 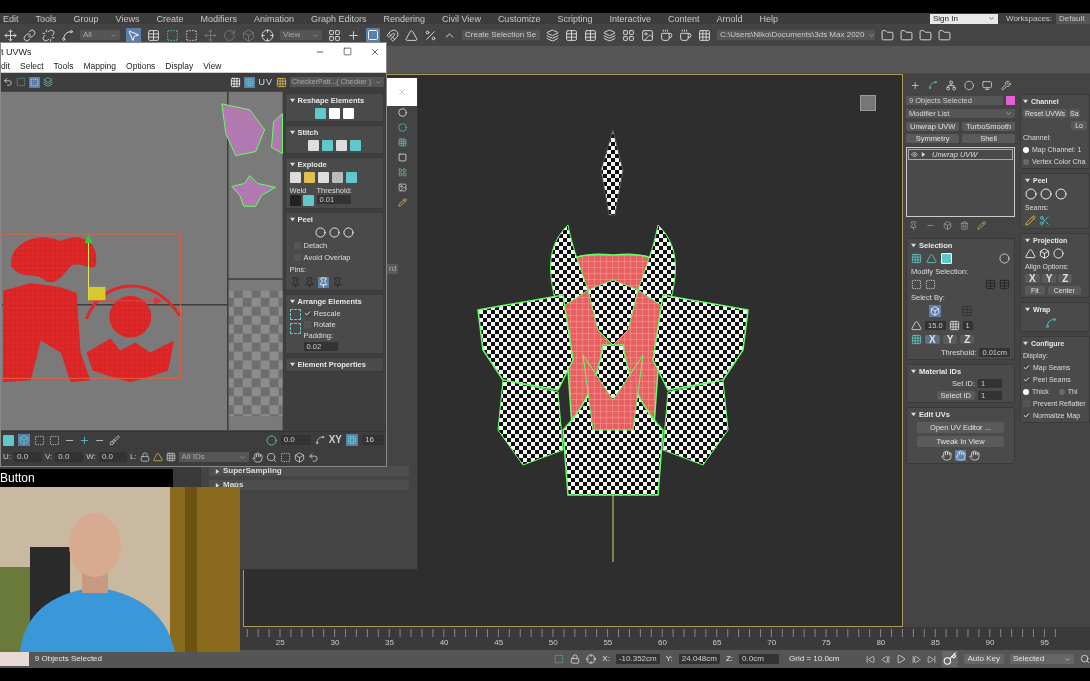 What do you see at coordinates (1010, 100) in the screenshot?
I see `object-color-swatch` at bounding box center [1010, 100].